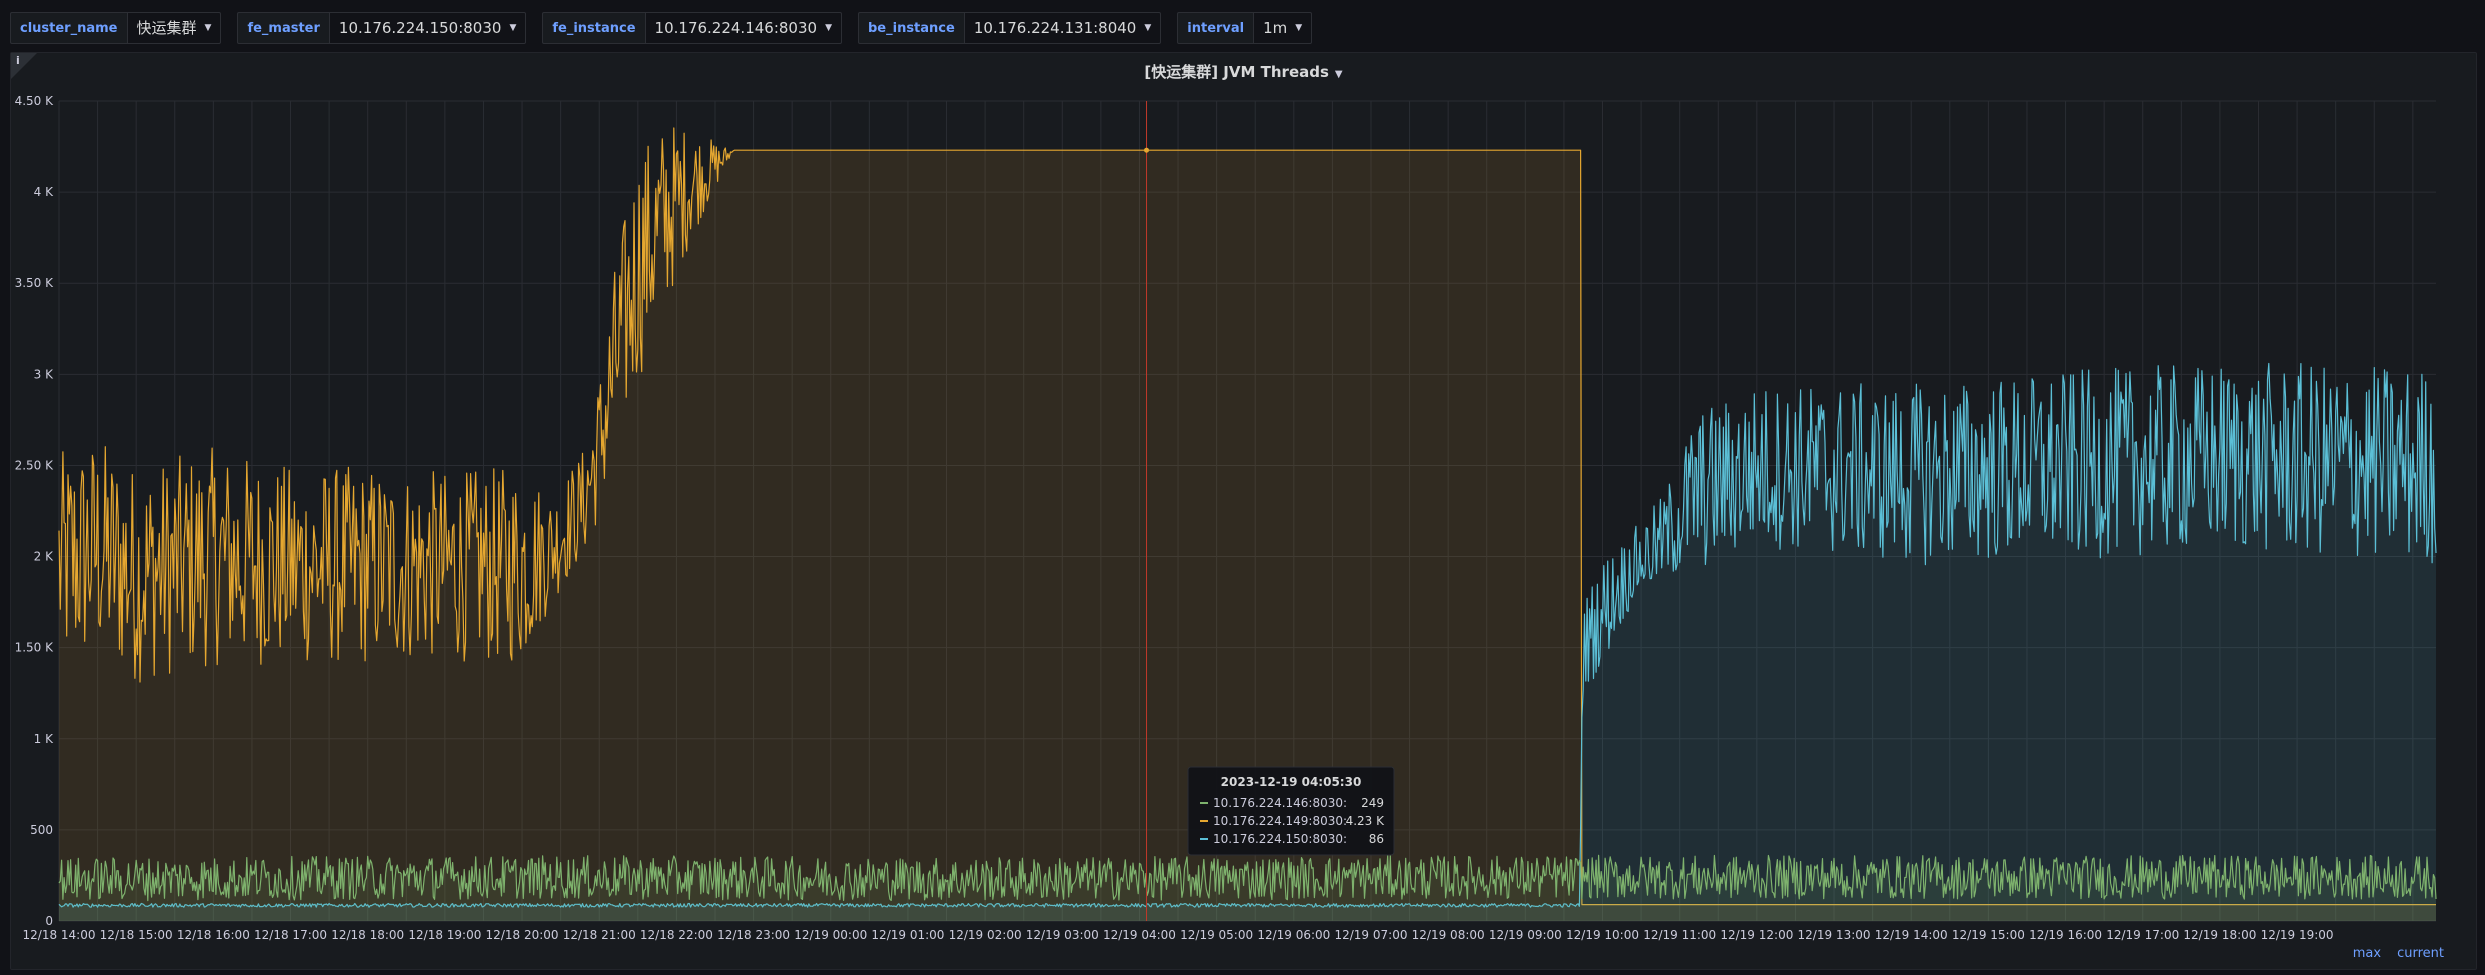 Image resolution: width=2485 pixels, height=975 pixels. I want to click on y-tick-label: 4 K, so click(44, 192).